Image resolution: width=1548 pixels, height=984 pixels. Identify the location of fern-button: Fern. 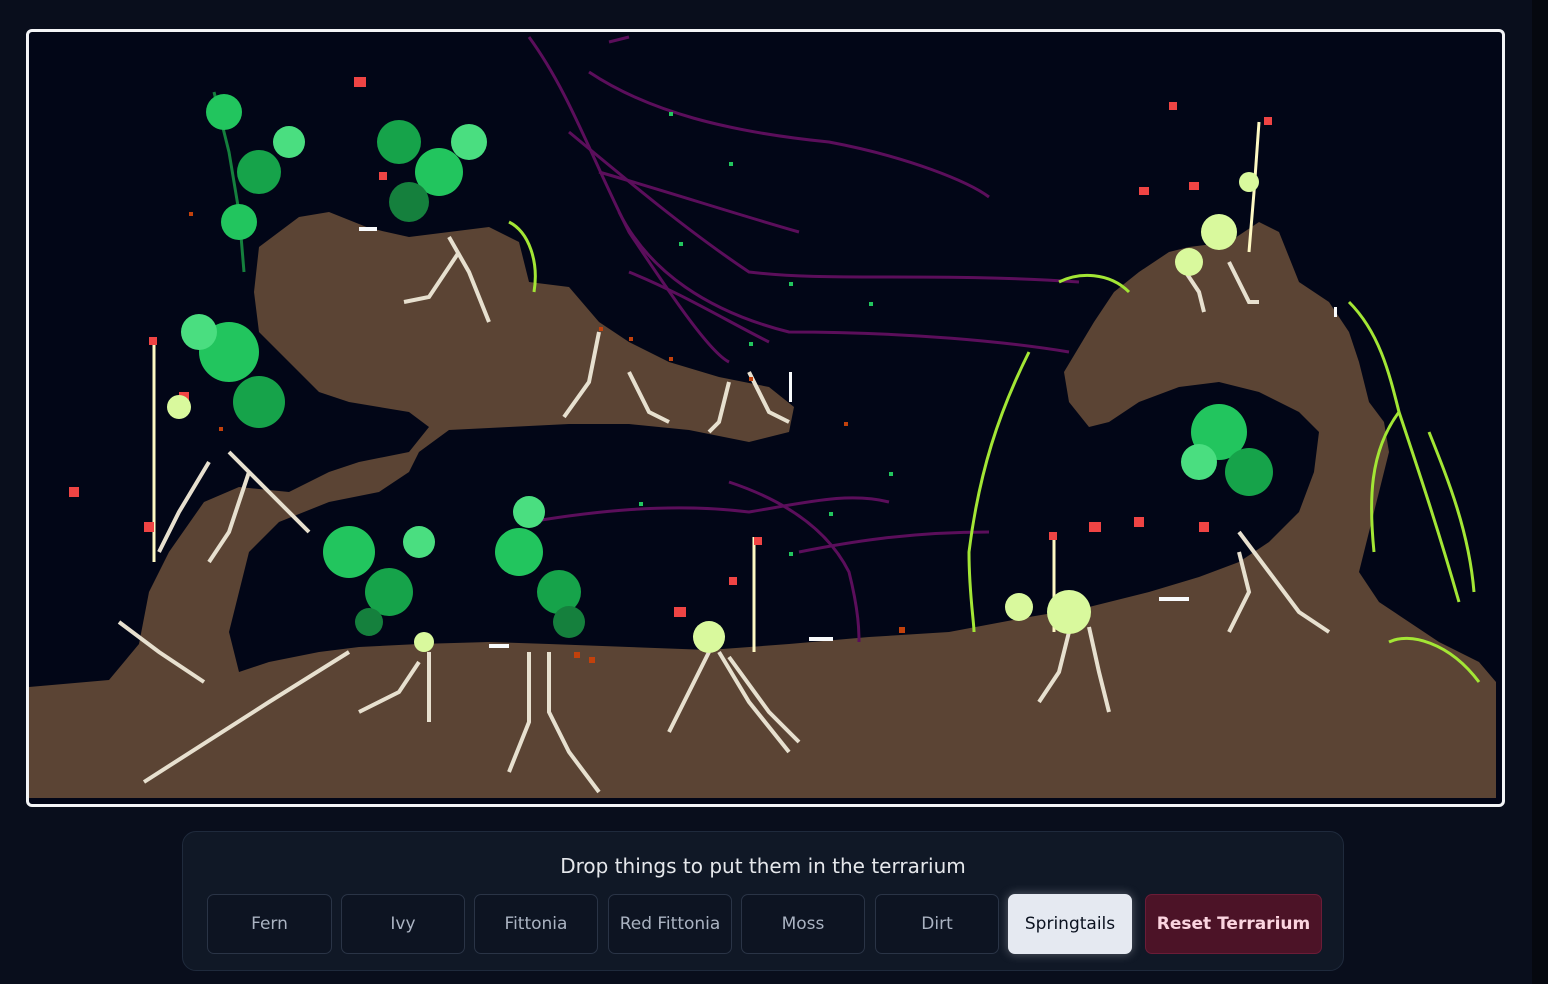
(269, 924).